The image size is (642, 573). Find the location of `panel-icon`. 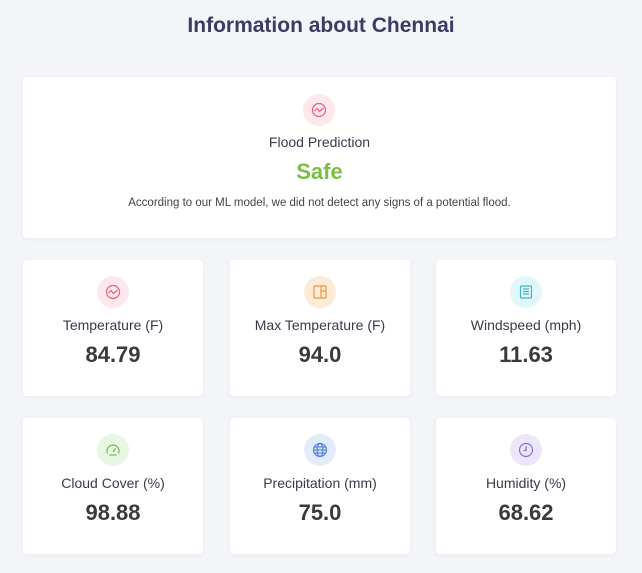

panel-icon is located at coordinates (320, 292).